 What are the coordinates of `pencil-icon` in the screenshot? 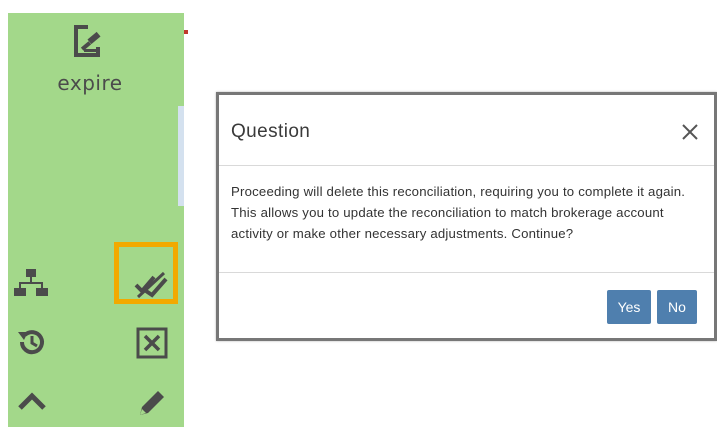 It's located at (152, 403).